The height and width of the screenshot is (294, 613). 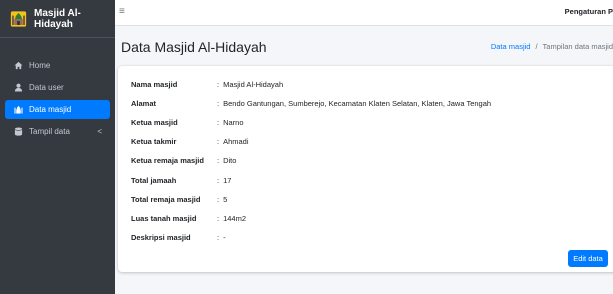 I want to click on brand-name: Masjid Al-Hidayah, so click(x=57, y=18).